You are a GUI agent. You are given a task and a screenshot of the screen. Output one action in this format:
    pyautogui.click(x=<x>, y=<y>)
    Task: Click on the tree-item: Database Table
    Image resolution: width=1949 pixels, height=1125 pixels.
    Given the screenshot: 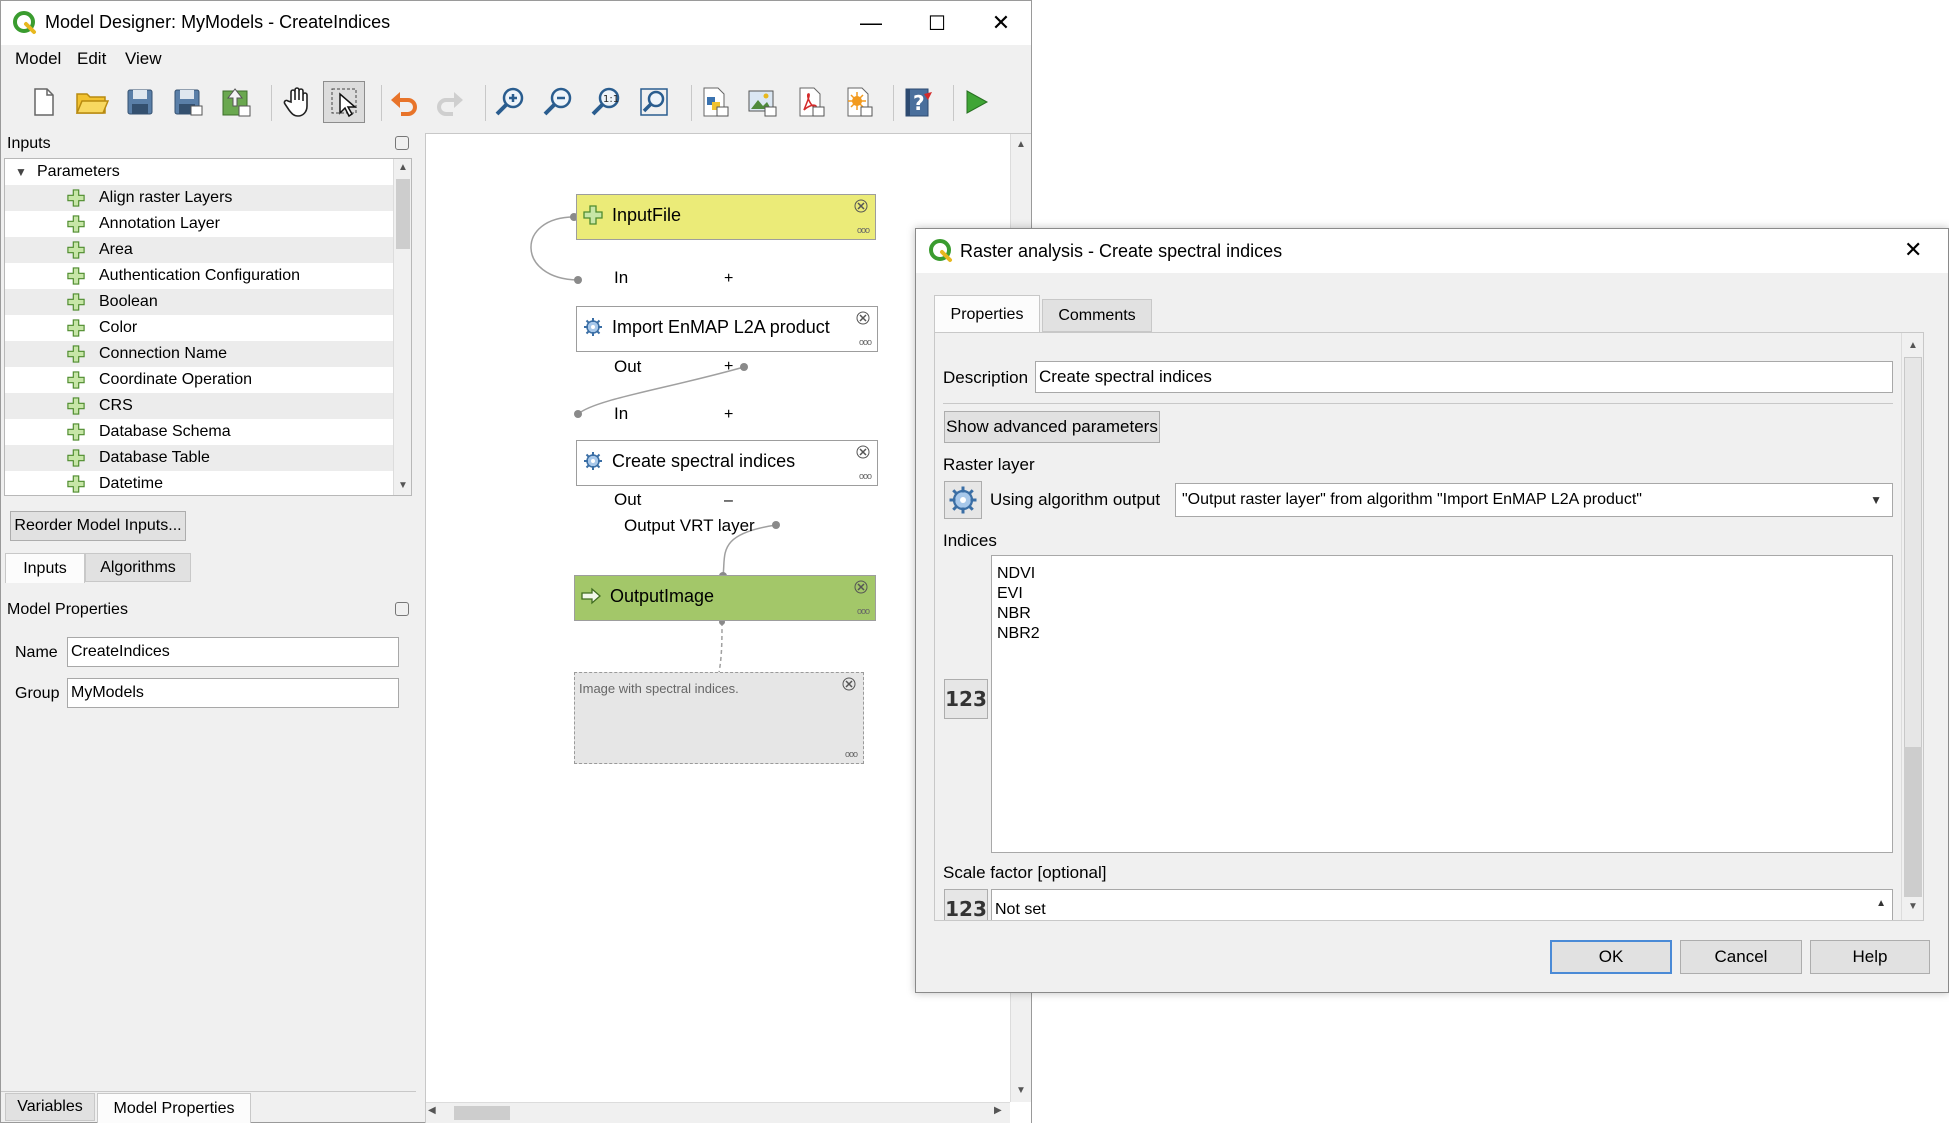 What is the action you would take?
    pyautogui.click(x=199, y=458)
    